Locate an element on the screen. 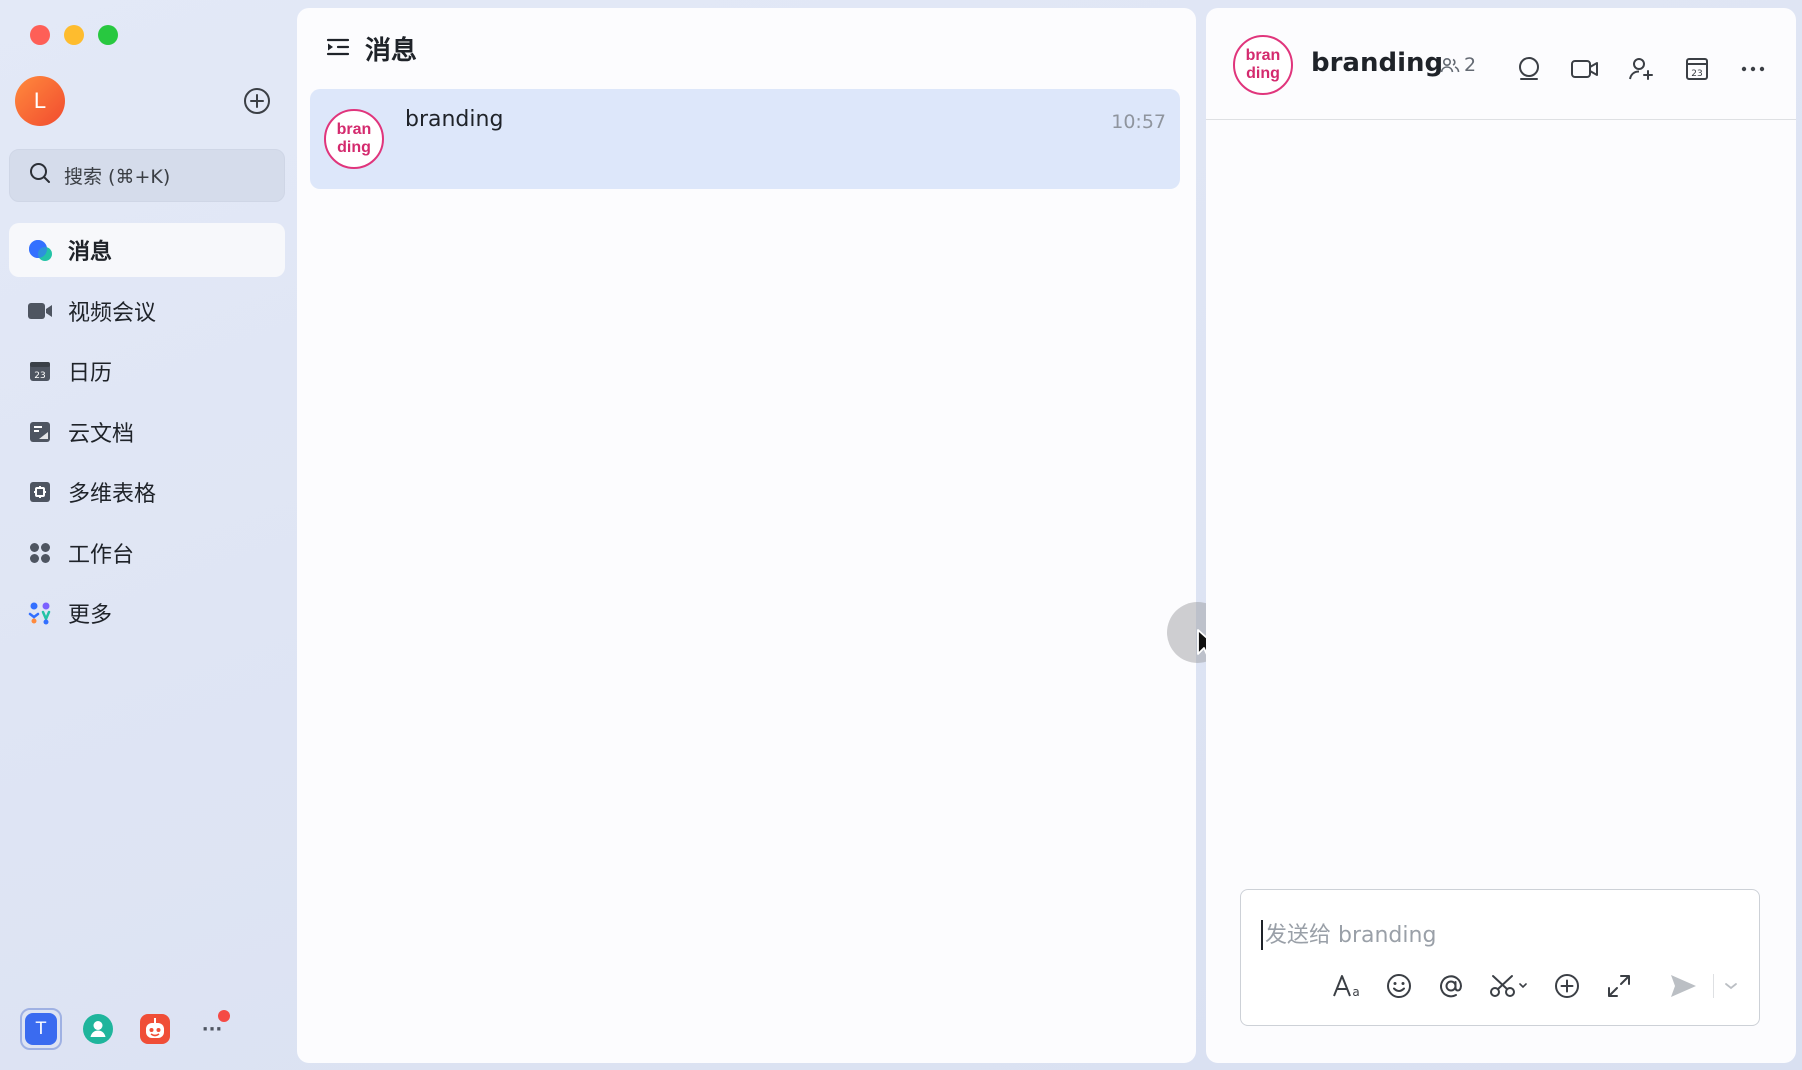 This screenshot has width=1802, height=1070. sidebar-item-base: 多维表格 is located at coordinates (147, 492).